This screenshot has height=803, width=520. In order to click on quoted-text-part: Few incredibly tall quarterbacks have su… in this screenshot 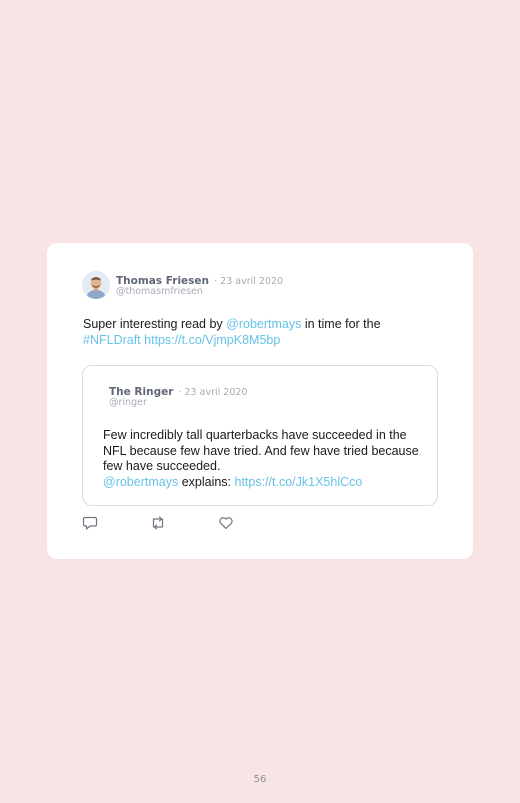, I will do `click(261, 450)`.